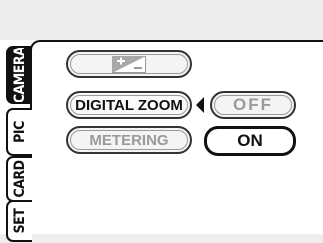  Describe the element at coordinates (161, 238) in the screenshot. I see `bottom-band` at that location.